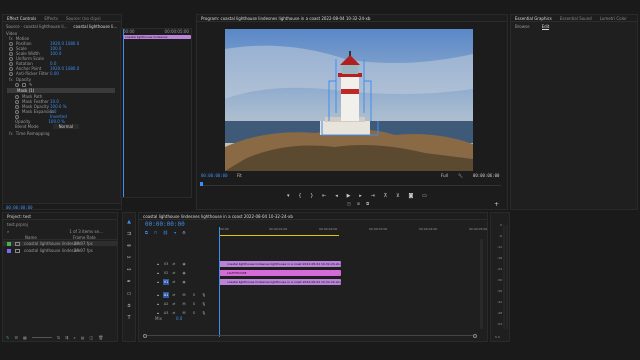 The width and height of the screenshot is (640, 360). I want to click on new-bin-icon: ▤, so click(83, 337).